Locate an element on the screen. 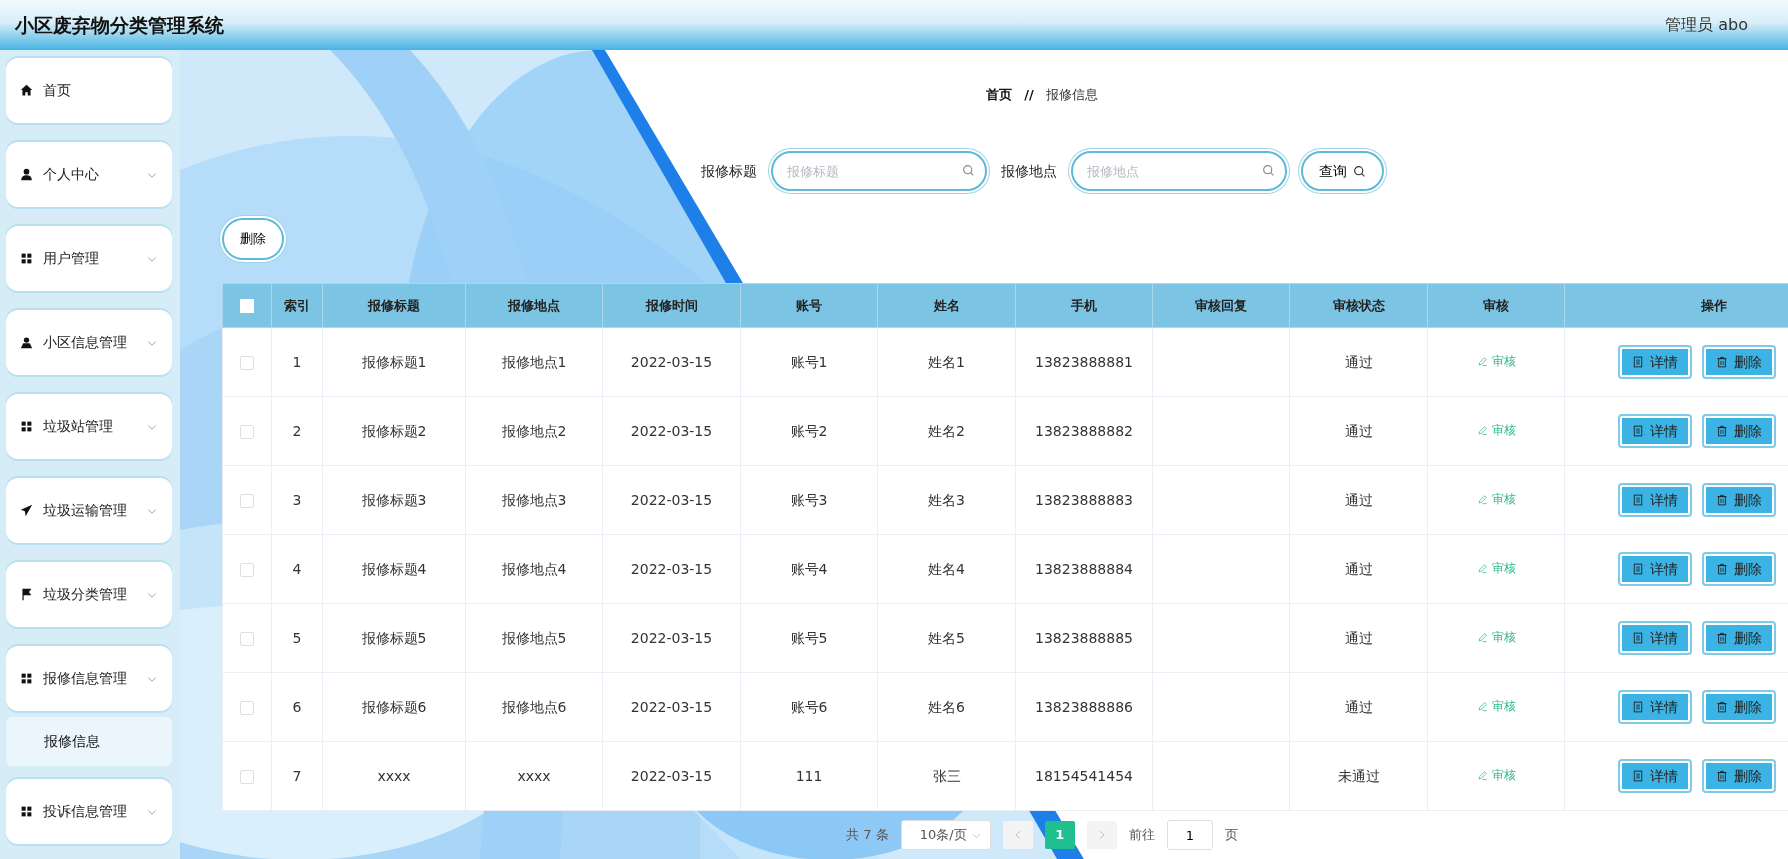  table-cell: 13823888885 is located at coordinates (1084, 637).